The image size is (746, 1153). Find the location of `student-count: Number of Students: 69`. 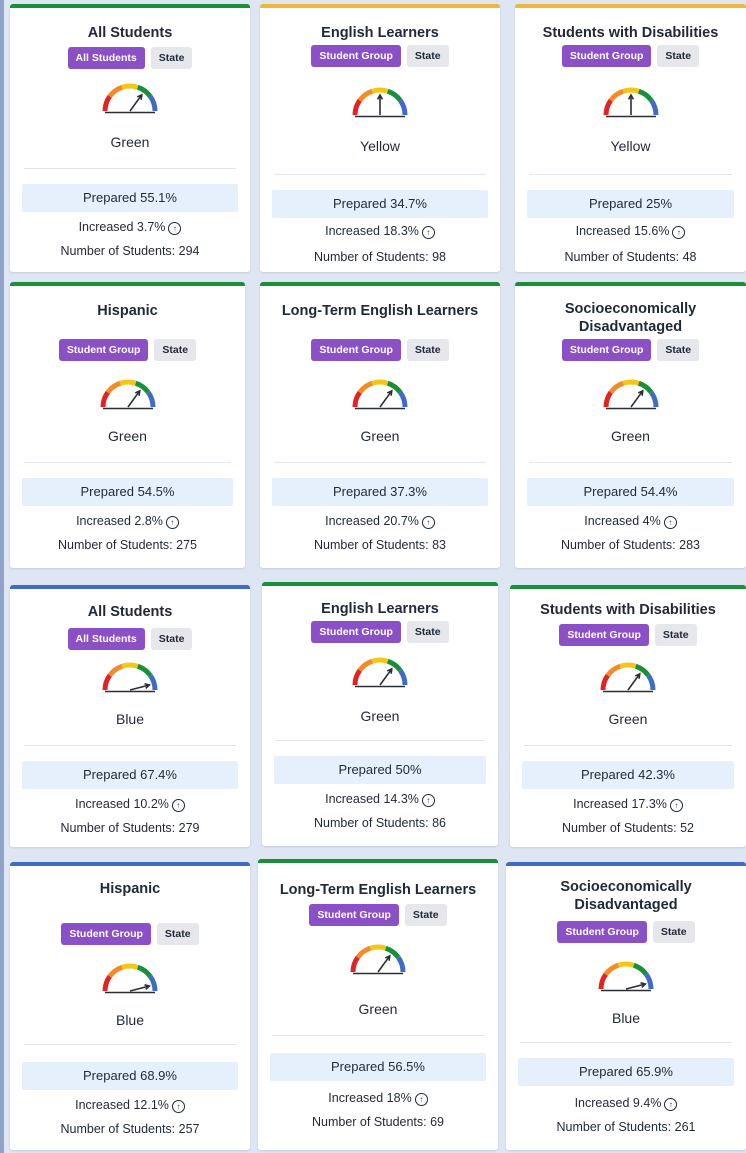

student-count: Number of Students: 69 is located at coordinates (378, 1122).